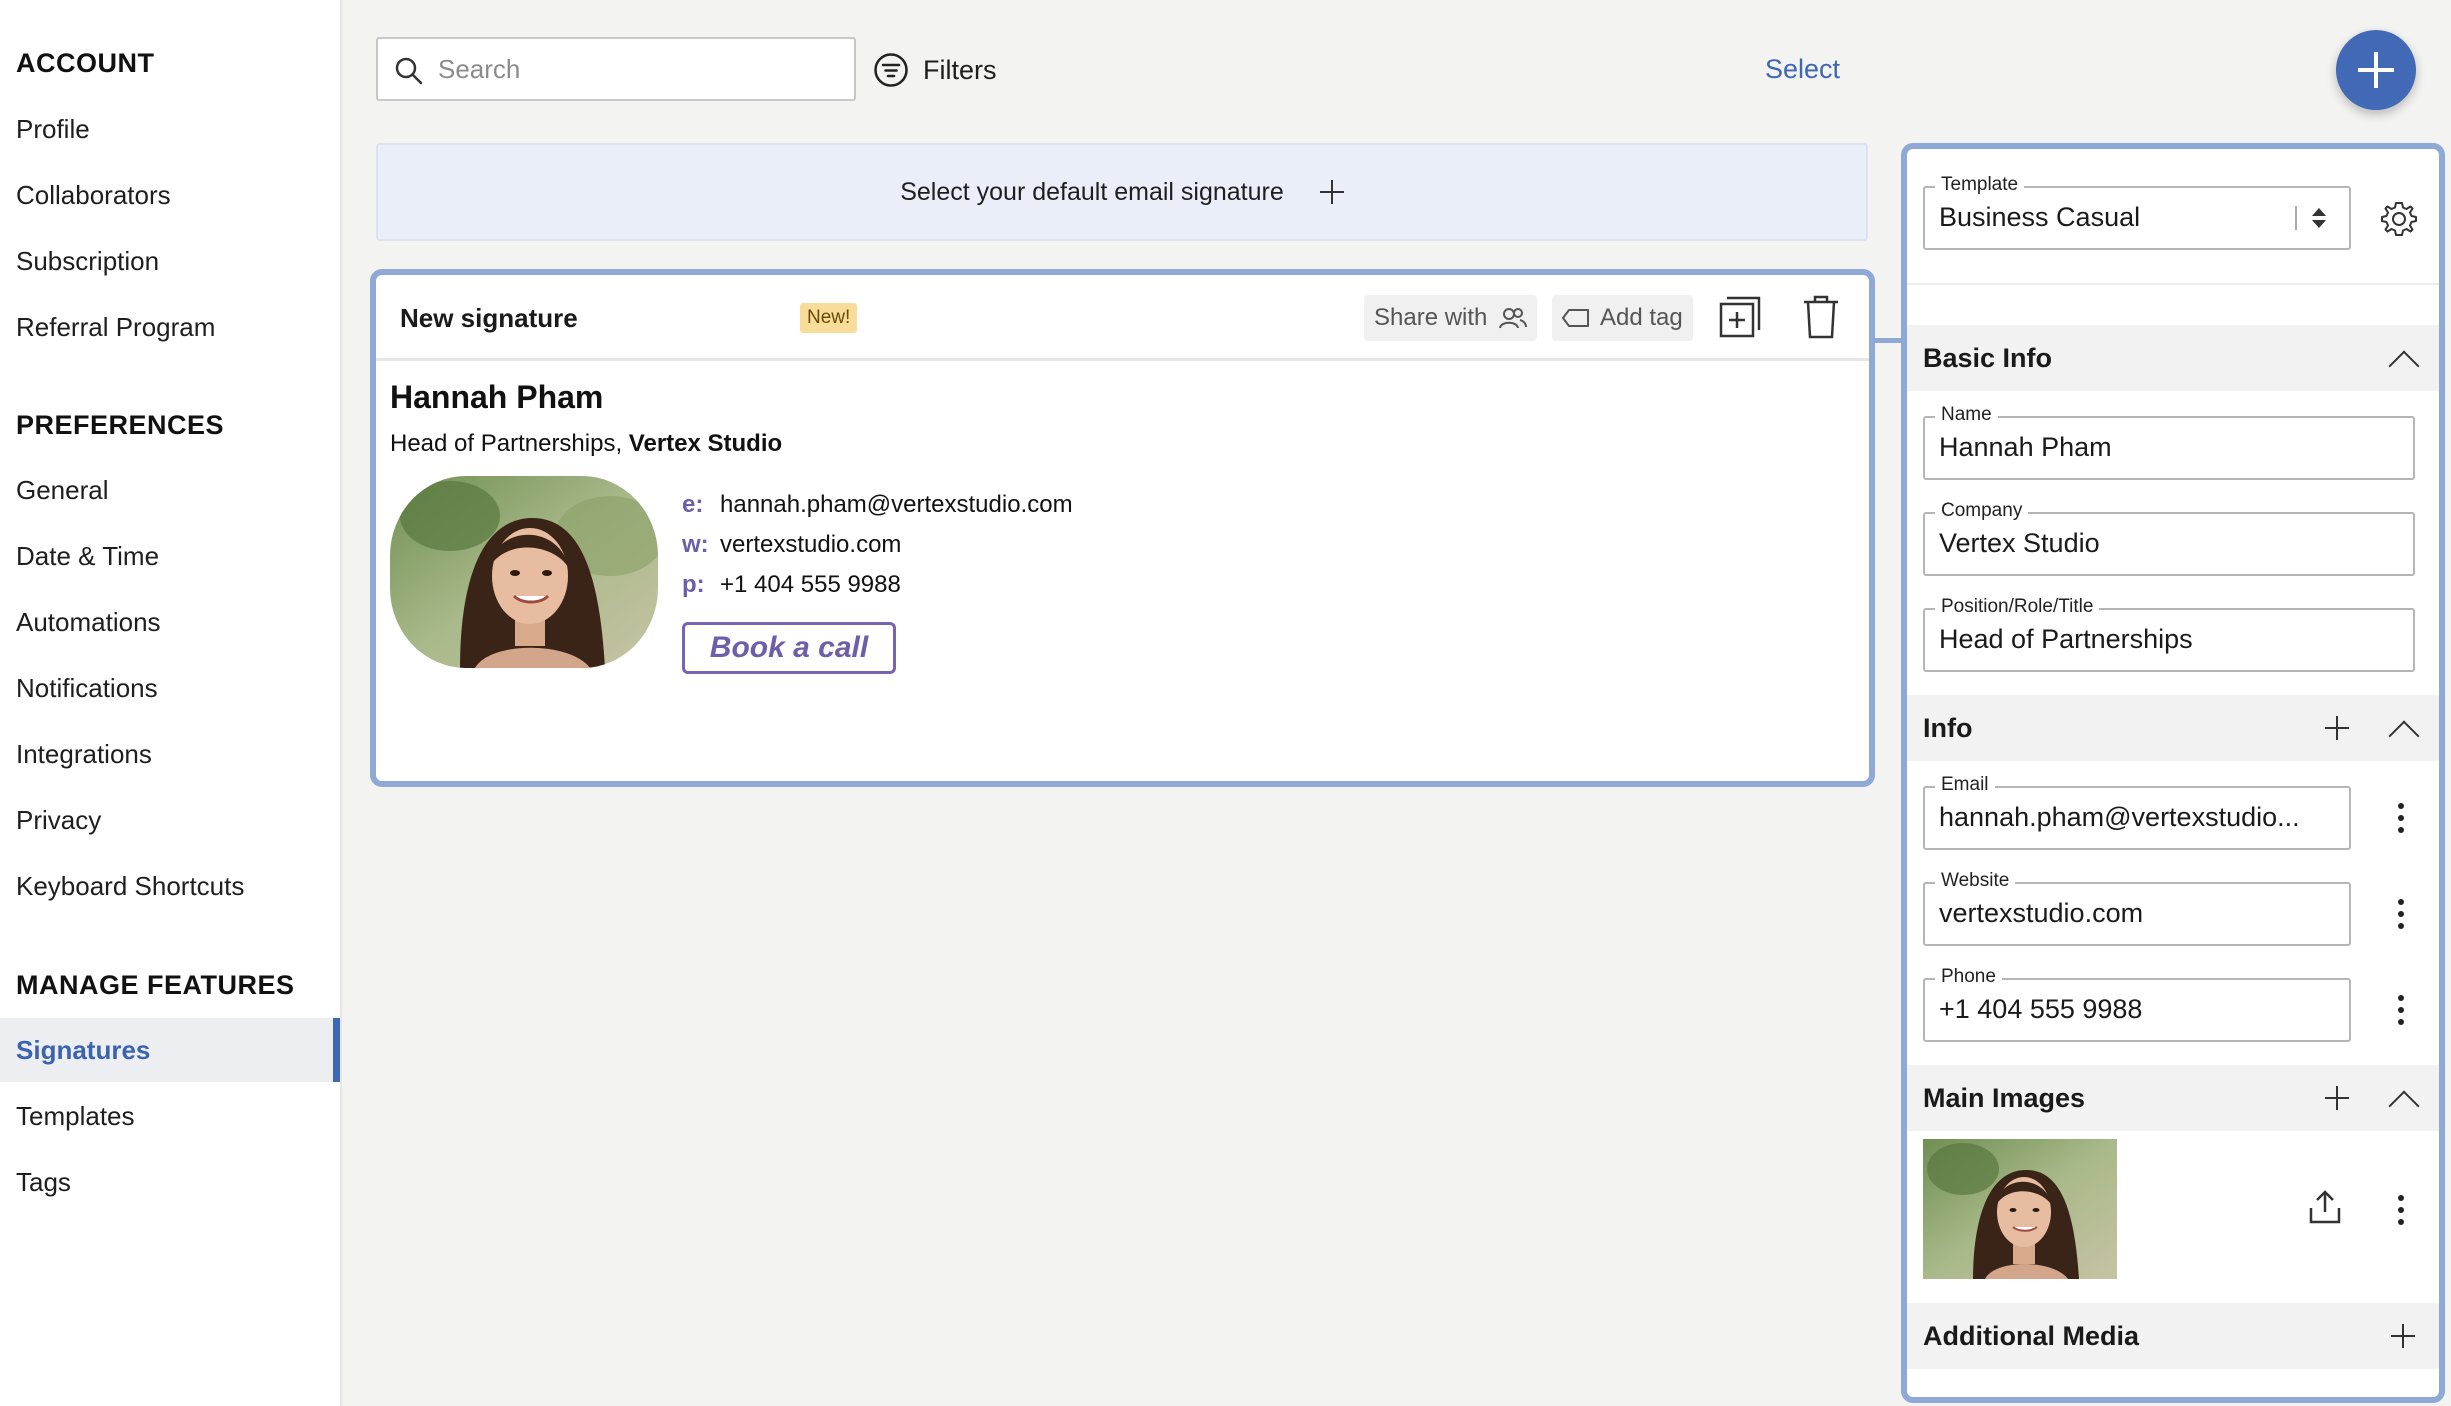 The height and width of the screenshot is (1406, 2451). I want to click on sidebar-item-subscription: Subscription, so click(170, 261).